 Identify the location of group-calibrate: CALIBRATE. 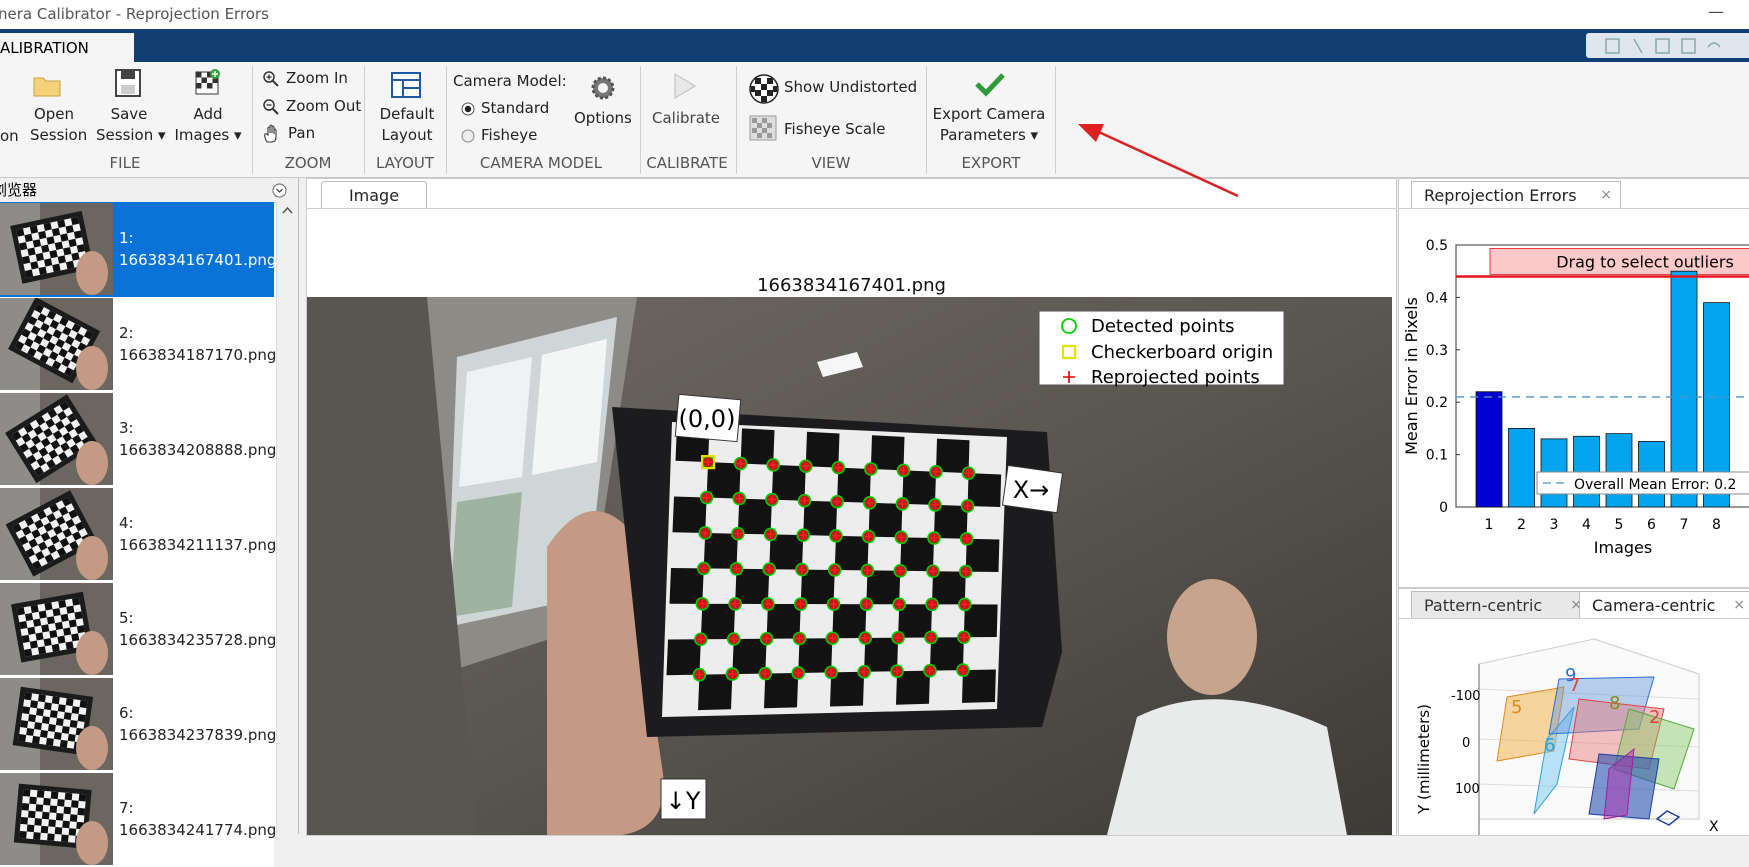
(687, 163).